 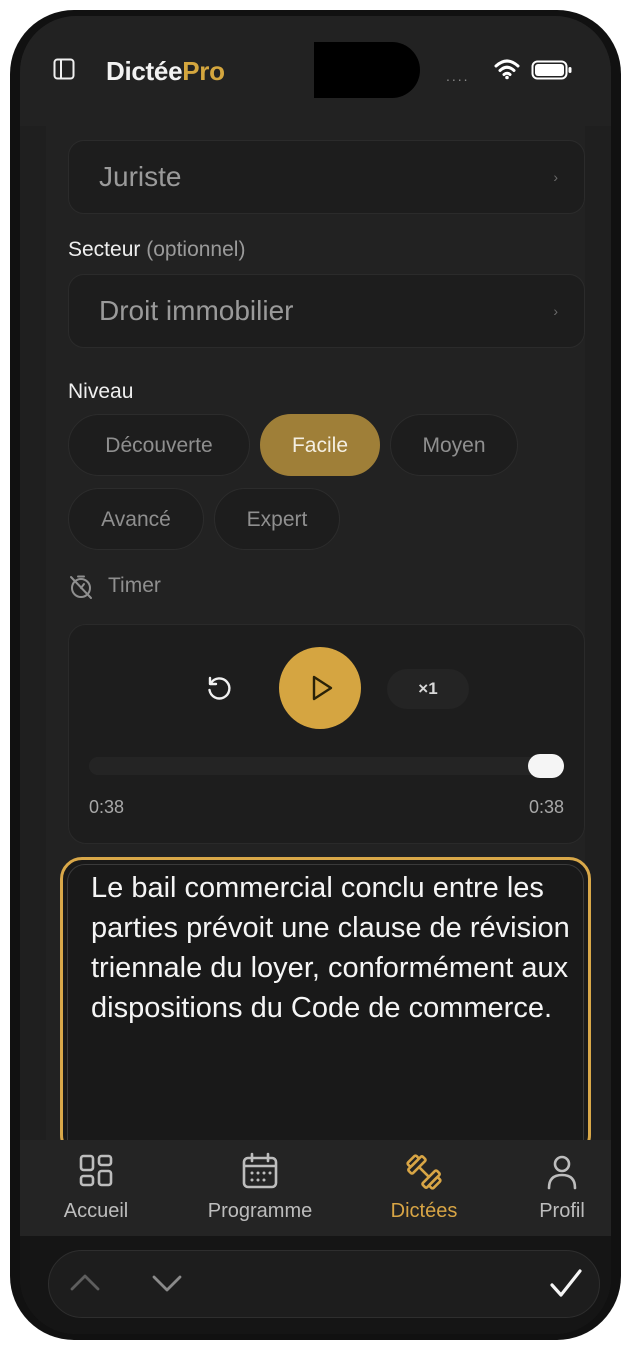 What do you see at coordinates (134, 585) in the screenshot?
I see `timer-label: Timer` at bounding box center [134, 585].